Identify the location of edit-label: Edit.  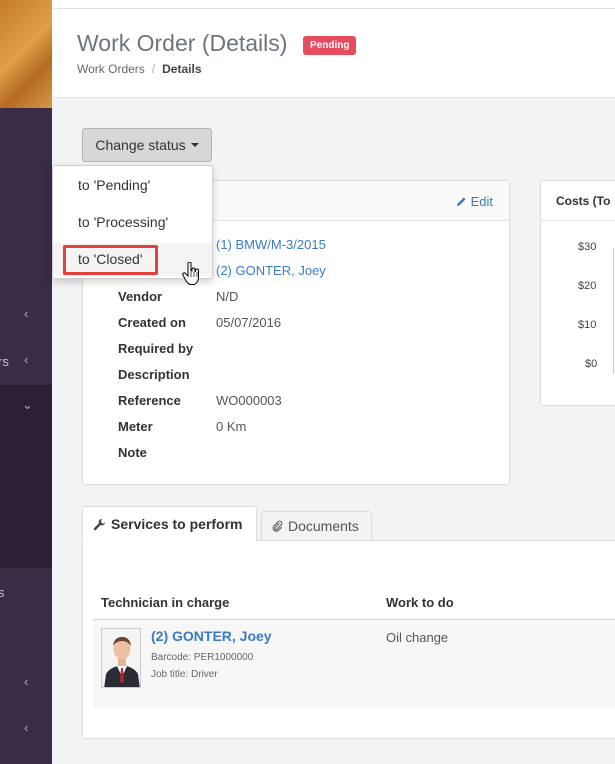
(481, 201).